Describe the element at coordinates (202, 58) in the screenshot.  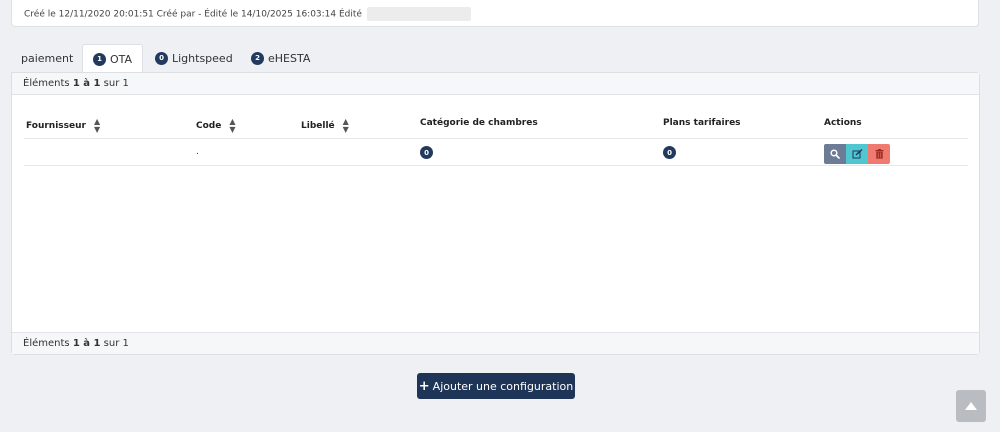
I see `tab-label: Lightspeed` at that location.